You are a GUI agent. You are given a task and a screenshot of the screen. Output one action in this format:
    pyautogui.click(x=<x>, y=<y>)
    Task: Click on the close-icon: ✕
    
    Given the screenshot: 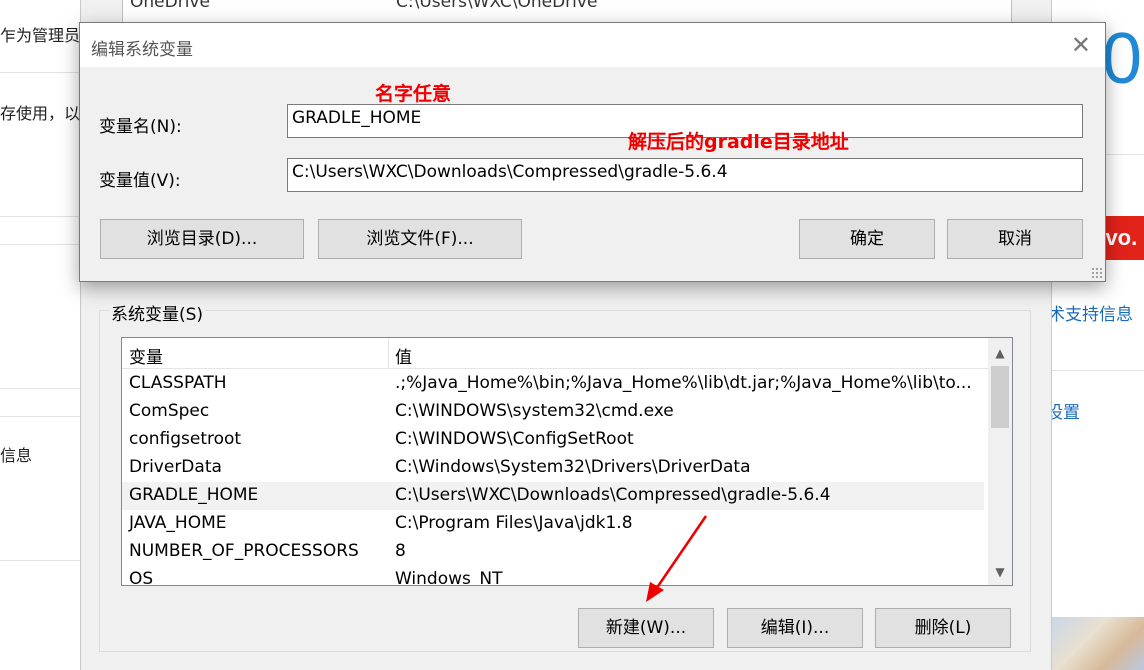 What is the action you would take?
    pyautogui.click(x=1081, y=45)
    